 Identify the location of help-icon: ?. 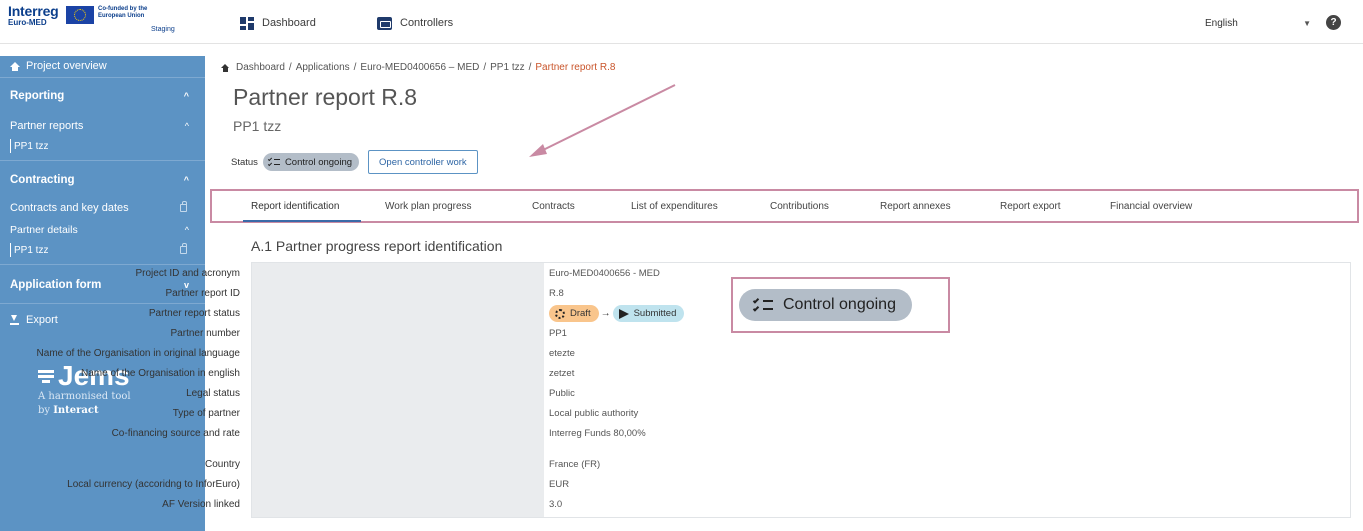
(1333, 22).